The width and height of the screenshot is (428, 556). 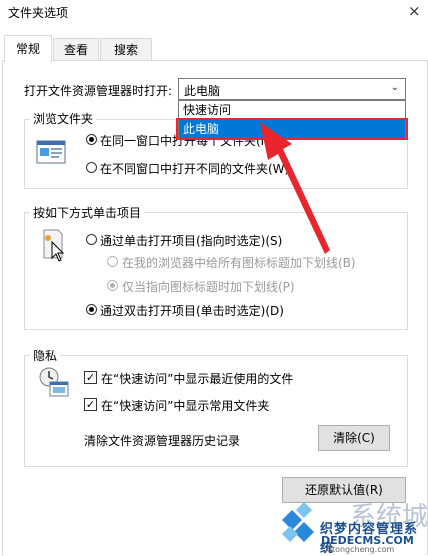 What do you see at coordinates (91, 239) in the screenshot?
I see `radio-single-click` at bounding box center [91, 239].